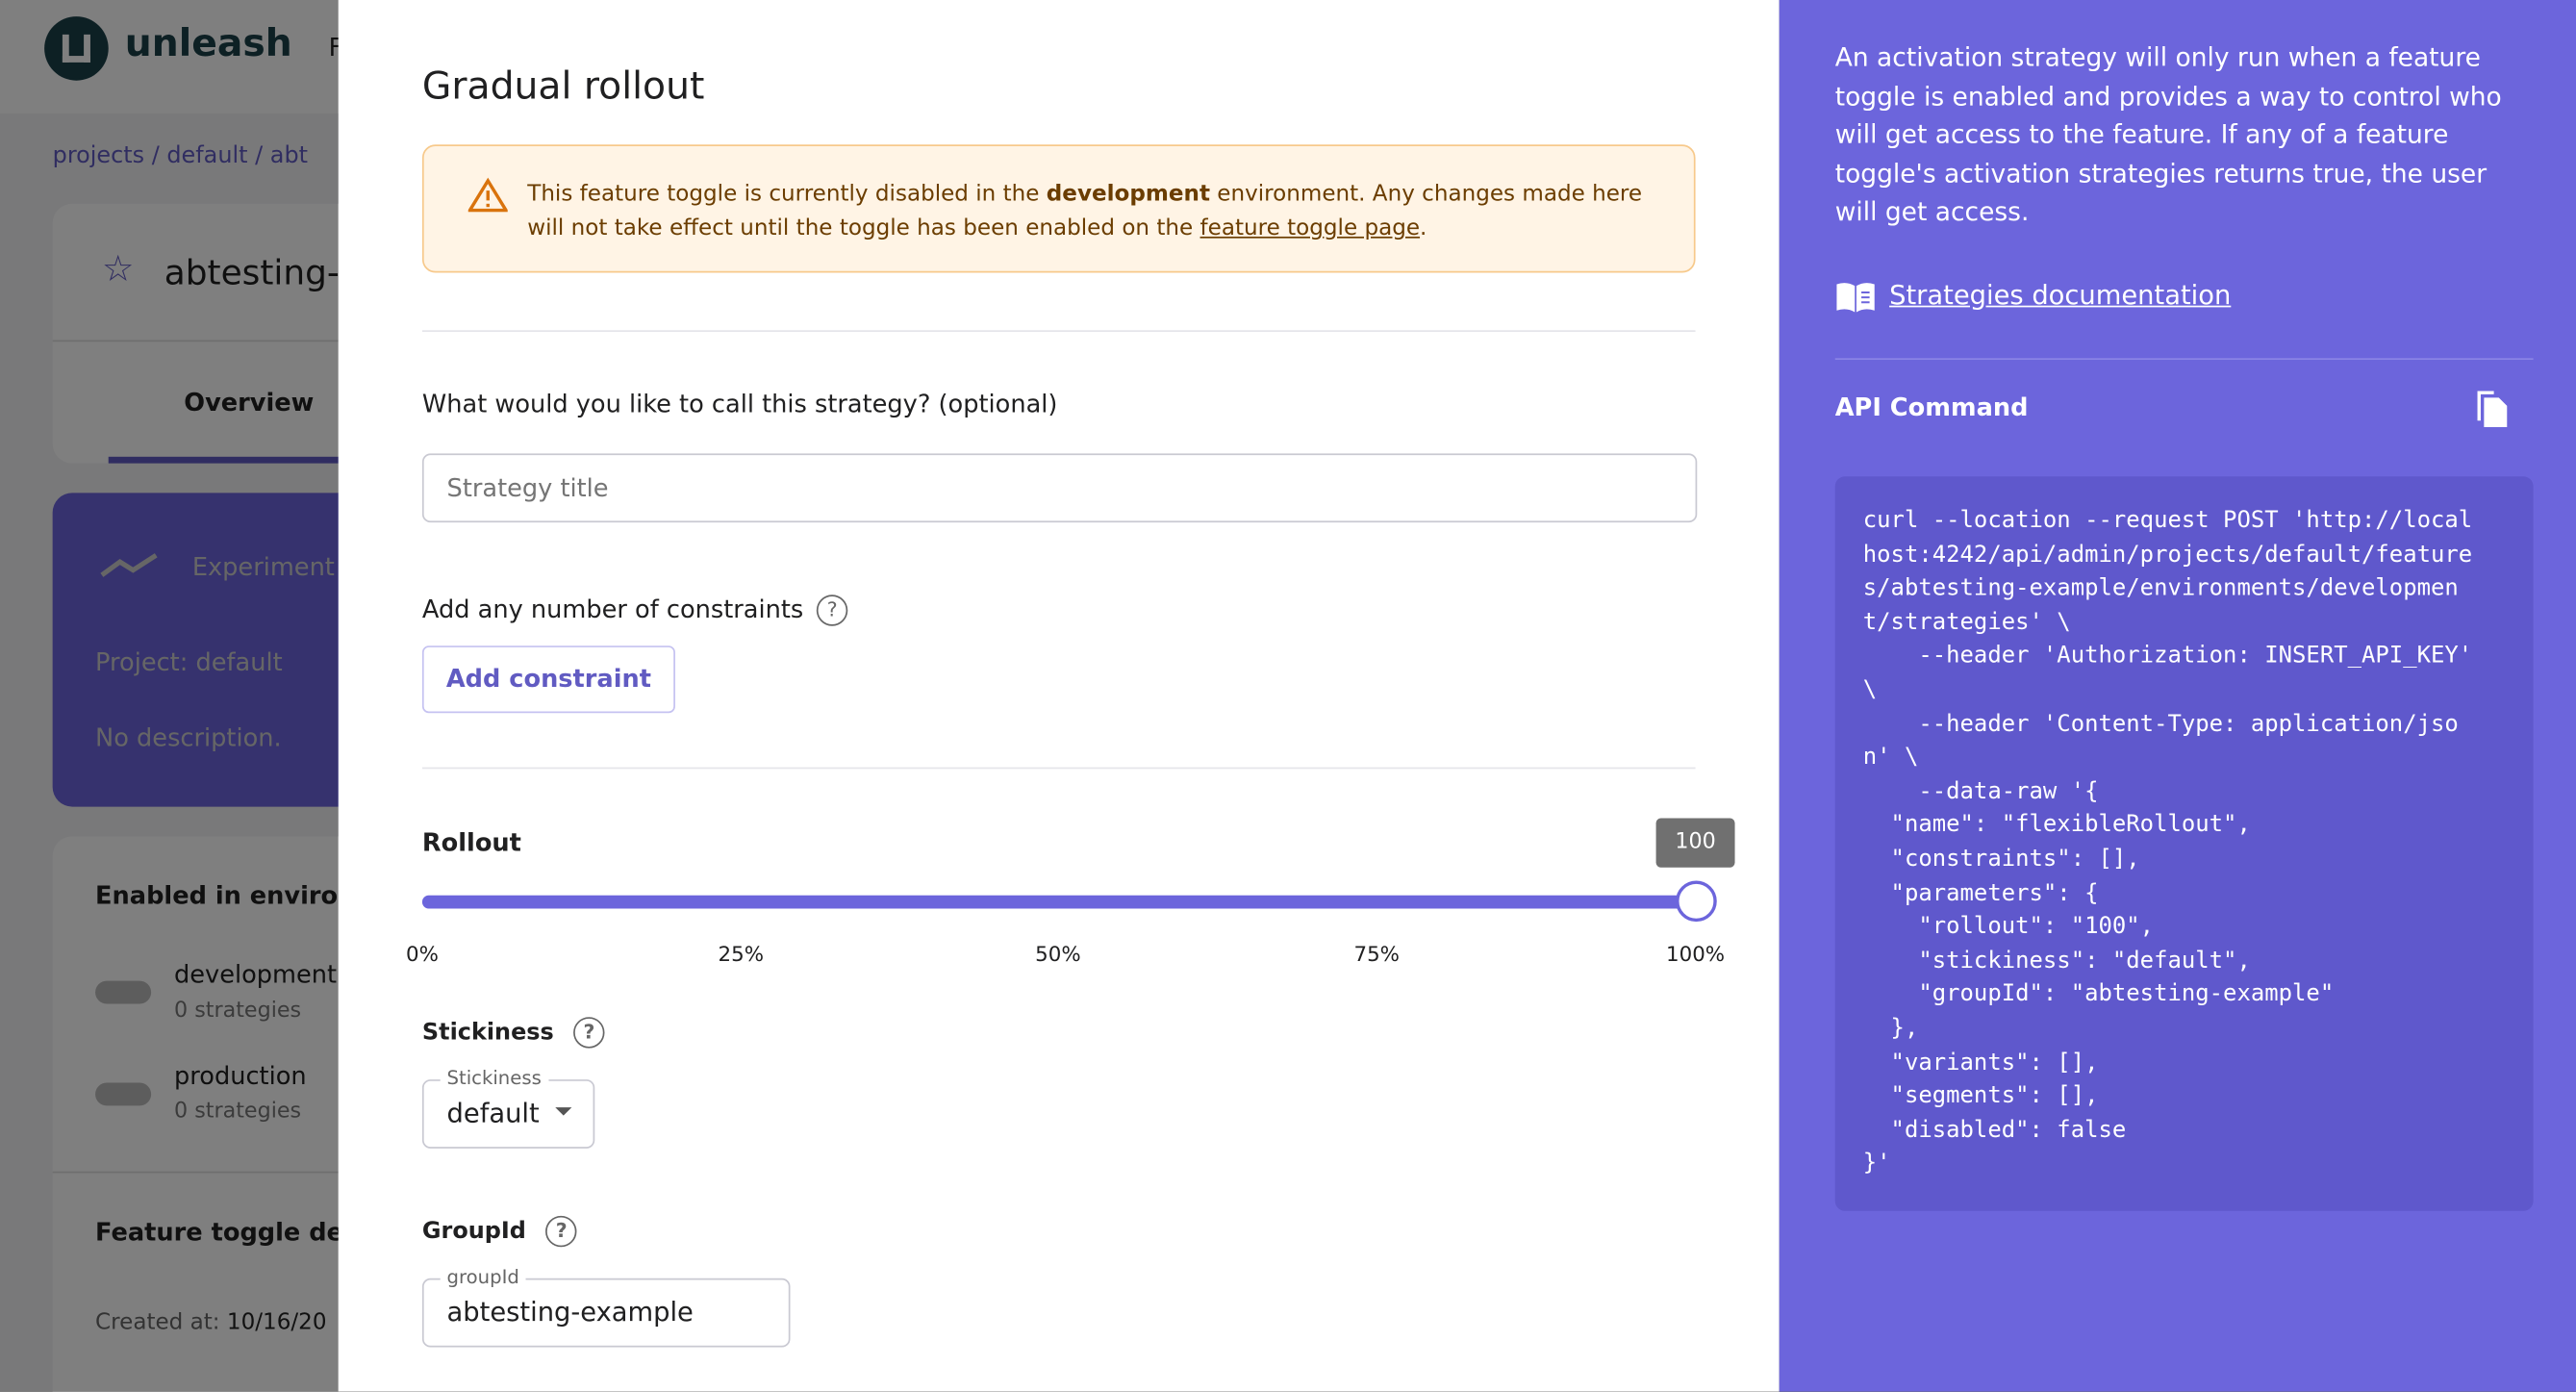 The image size is (2576, 1392). Describe the element at coordinates (2001, 859) in the screenshot. I see `code-line: "constraints": [],` at that location.